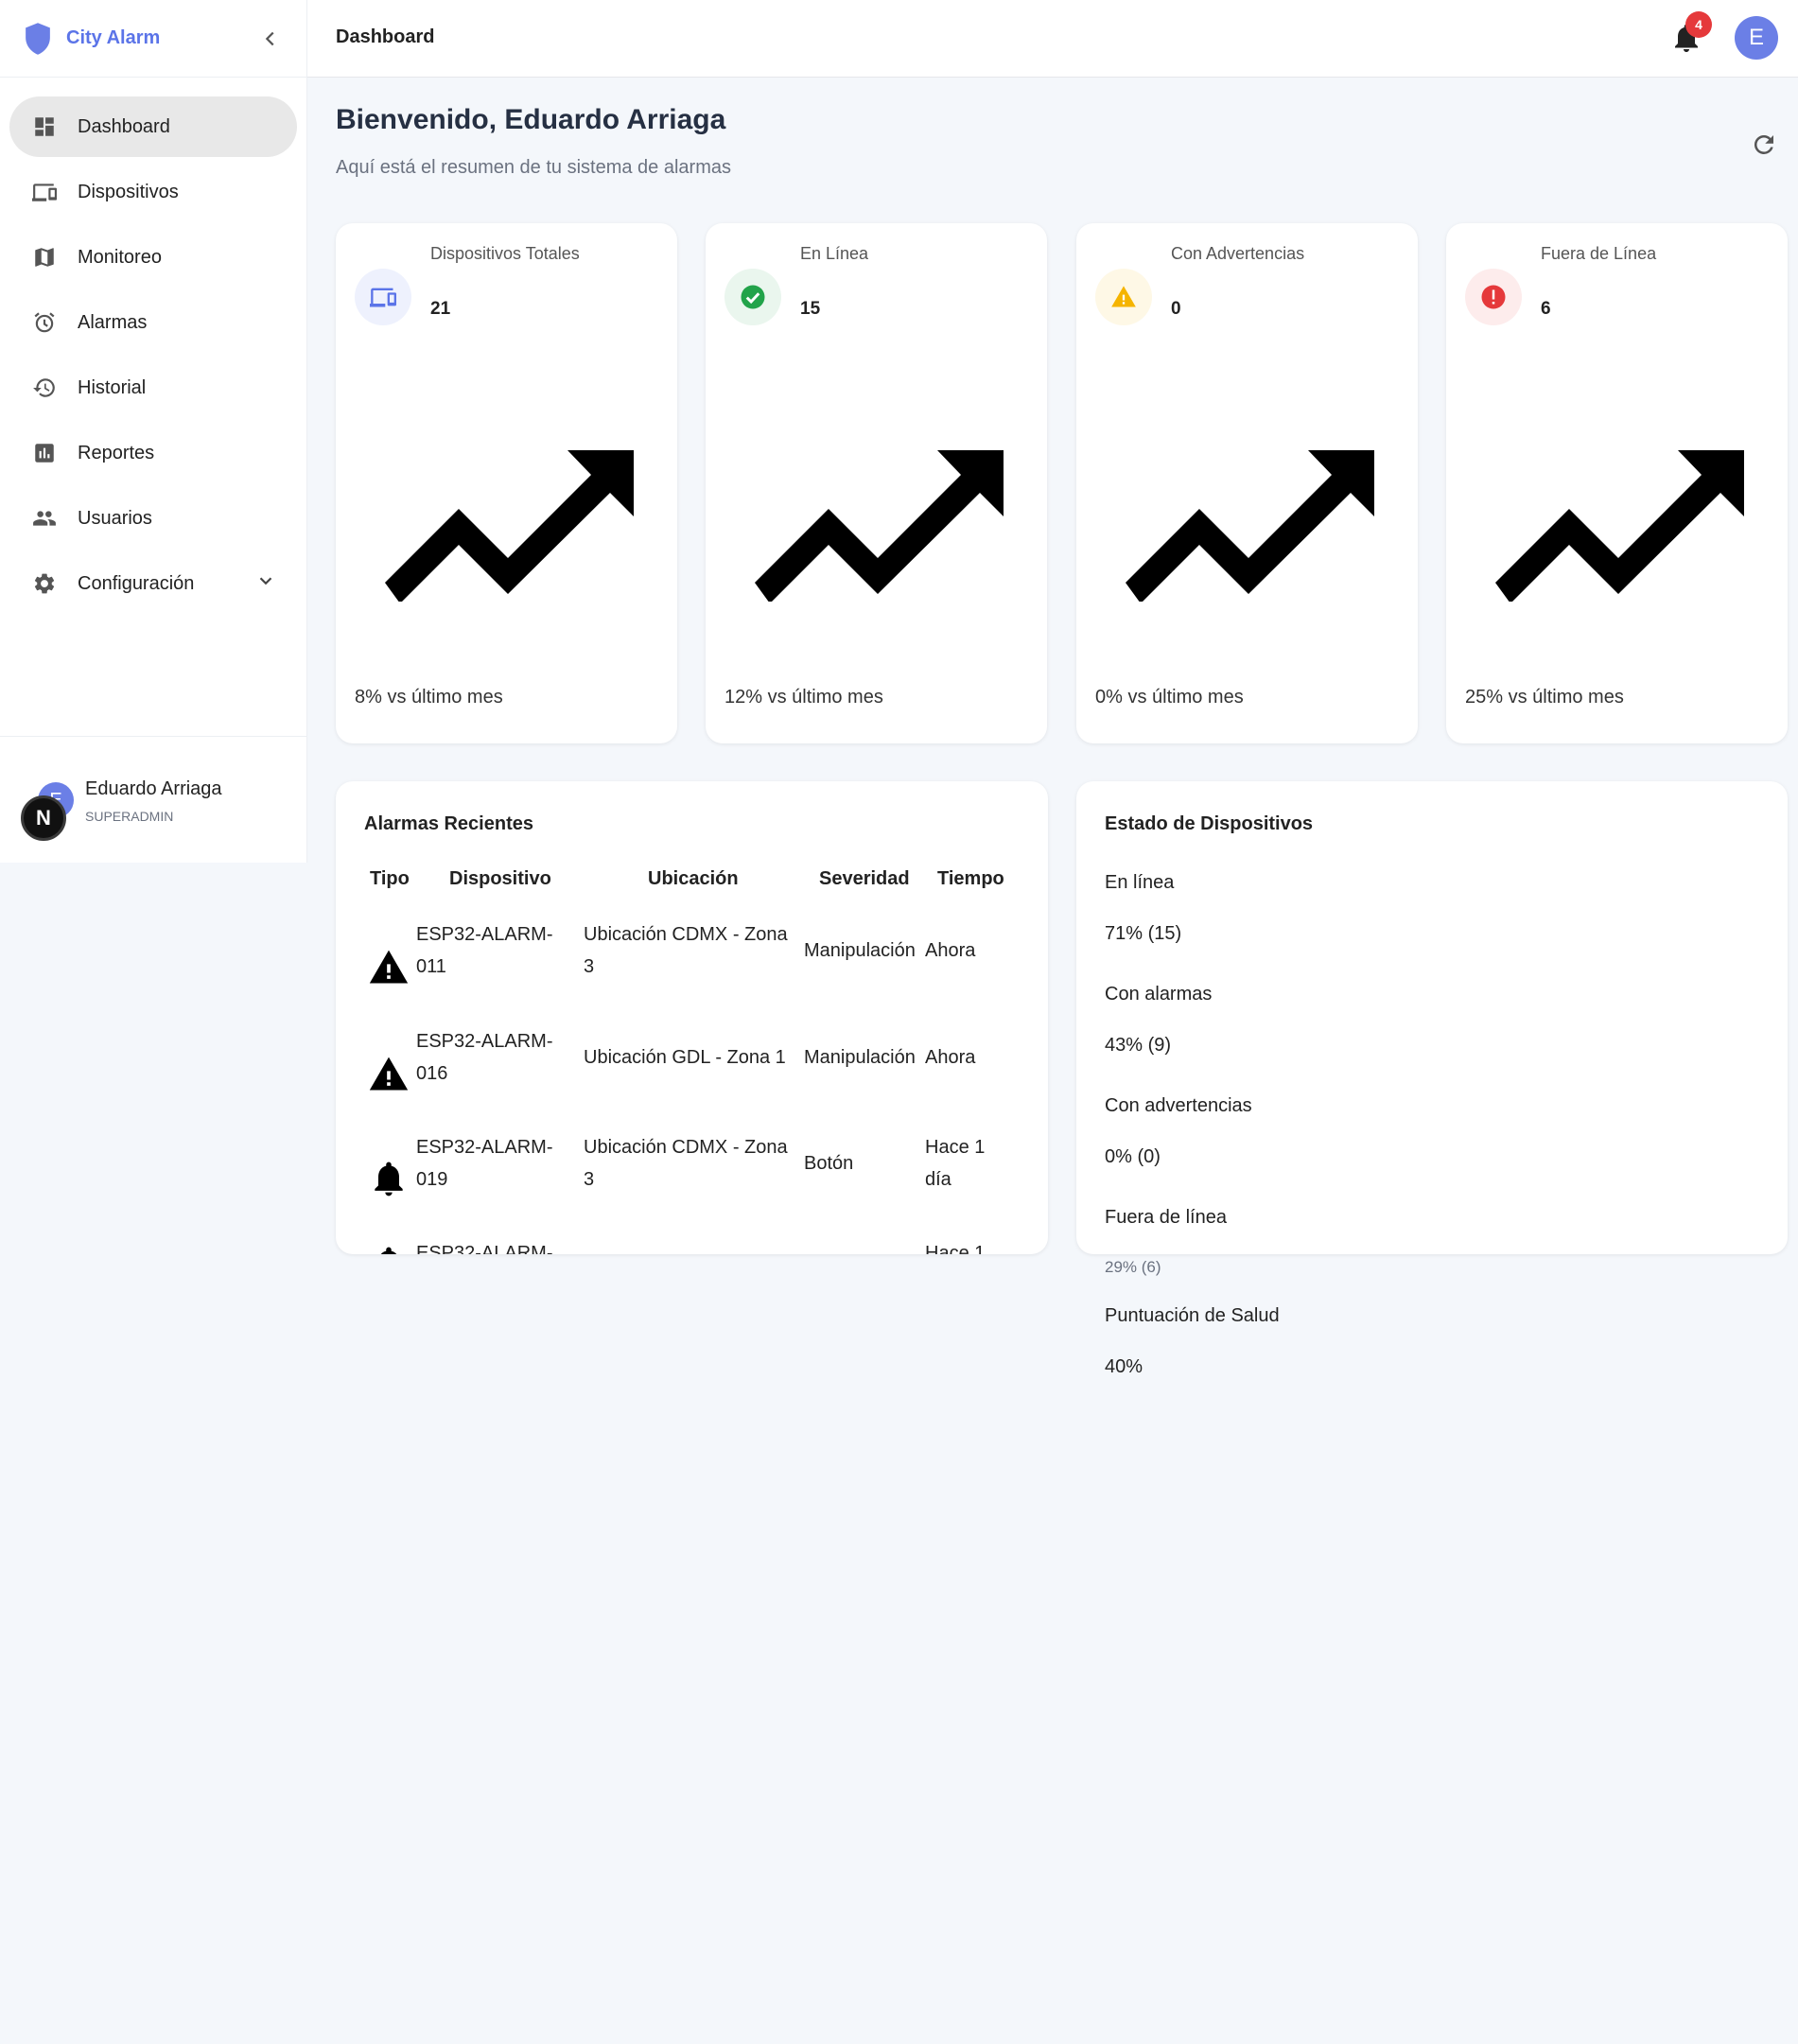 This screenshot has width=1798, height=2044. What do you see at coordinates (1546, 309) in the screenshot?
I see `stat-value: 6` at bounding box center [1546, 309].